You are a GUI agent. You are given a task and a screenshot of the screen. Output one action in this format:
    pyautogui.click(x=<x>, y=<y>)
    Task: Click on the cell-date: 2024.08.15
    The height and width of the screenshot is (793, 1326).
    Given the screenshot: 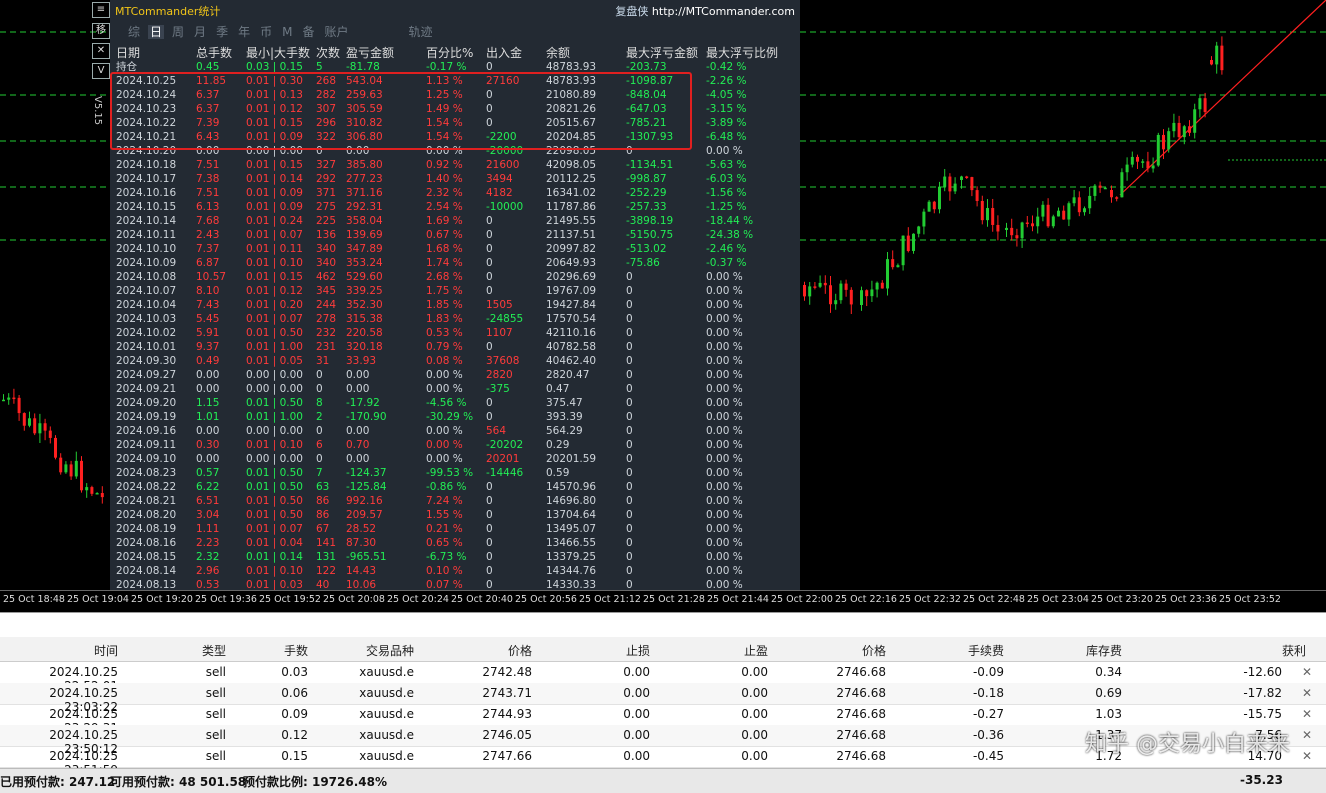 What is the action you would take?
    pyautogui.click(x=146, y=557)
    